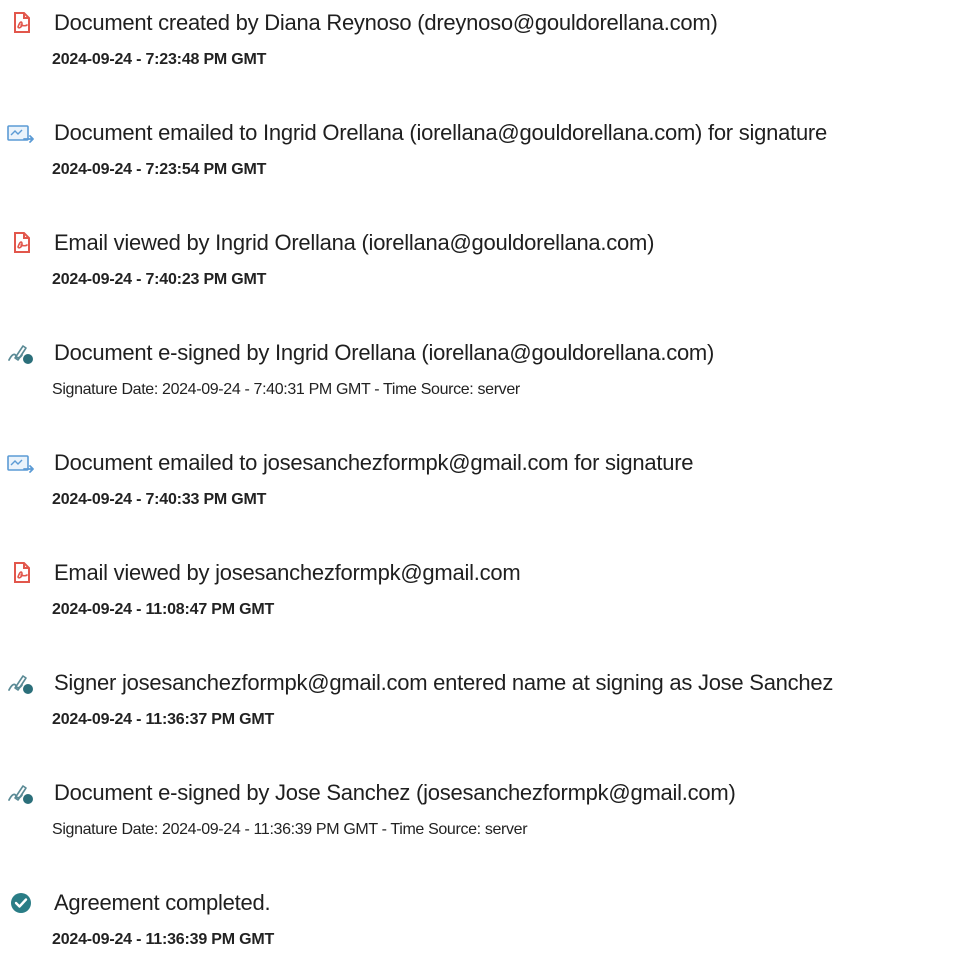  I want to click on event-timestamp: 2024-09-24 - 11:08:47 PM GMT, so click(163, 609).